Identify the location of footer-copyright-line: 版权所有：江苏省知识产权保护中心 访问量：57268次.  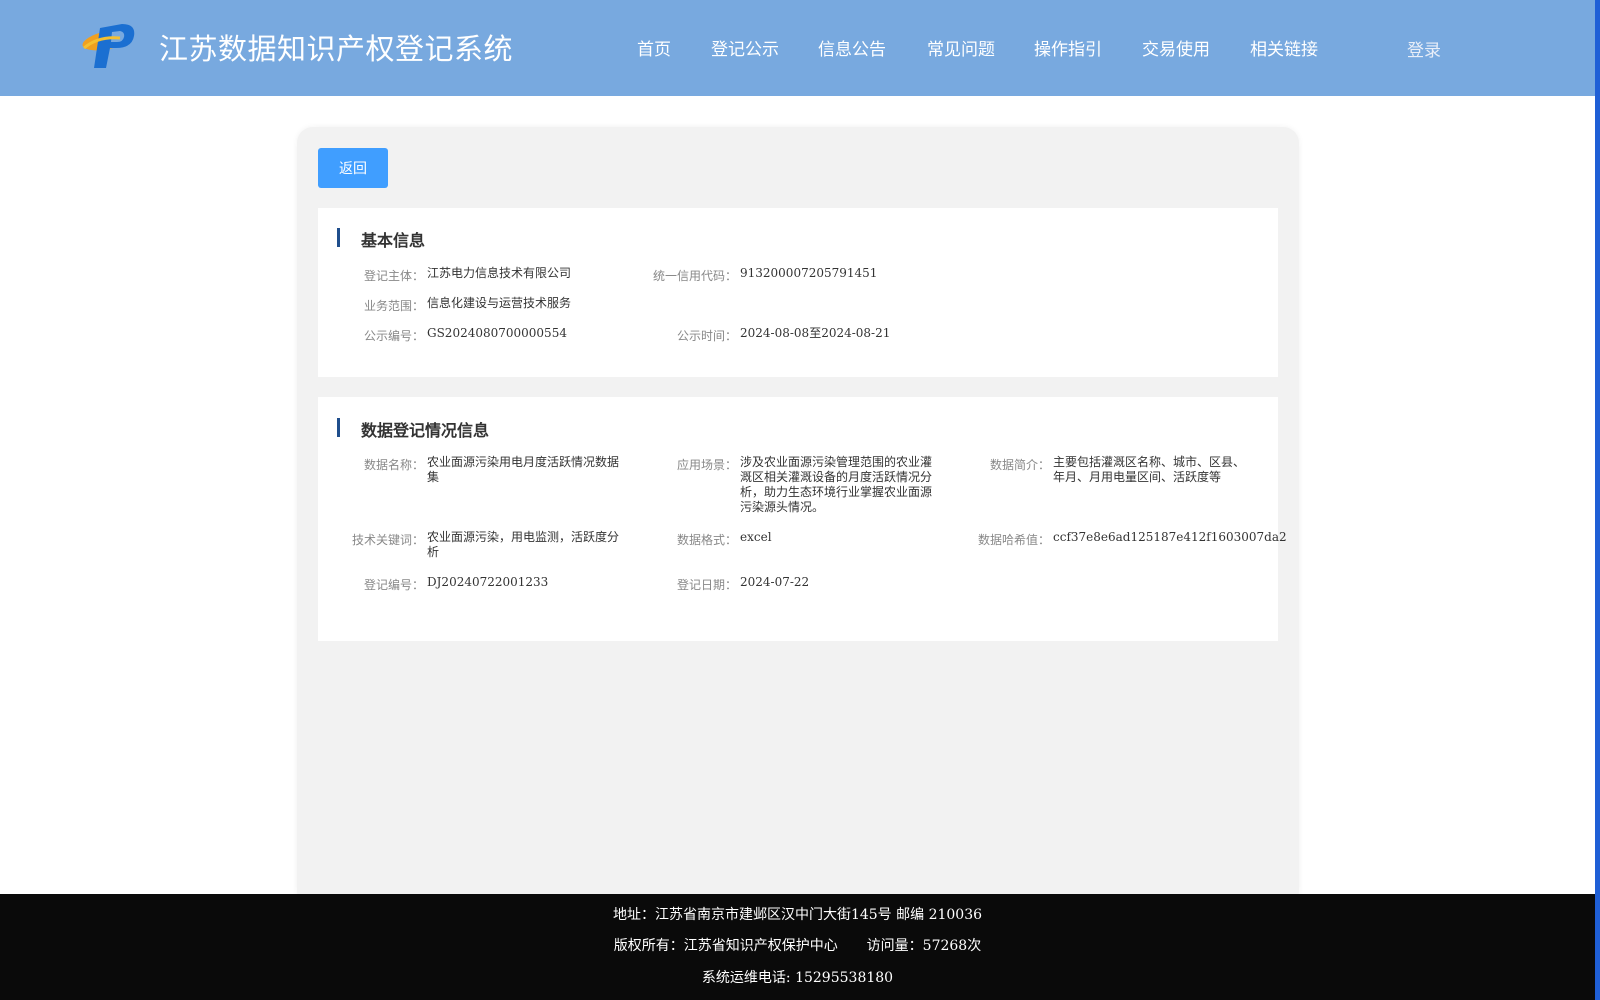
(797, 945).